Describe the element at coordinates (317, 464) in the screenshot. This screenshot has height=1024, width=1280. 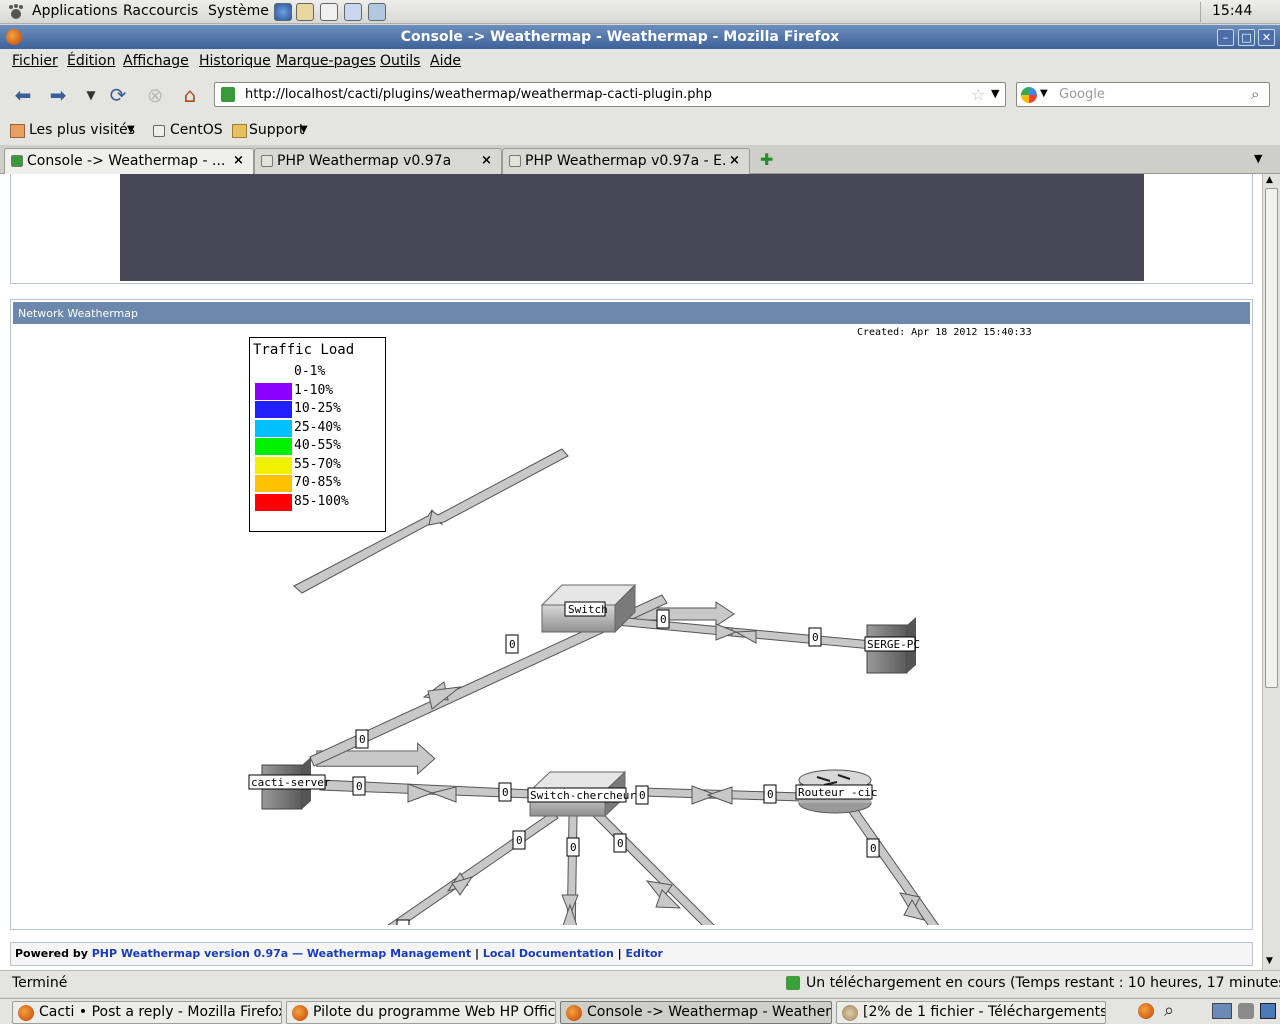
I see `legend-label: 55-70%` at that location.